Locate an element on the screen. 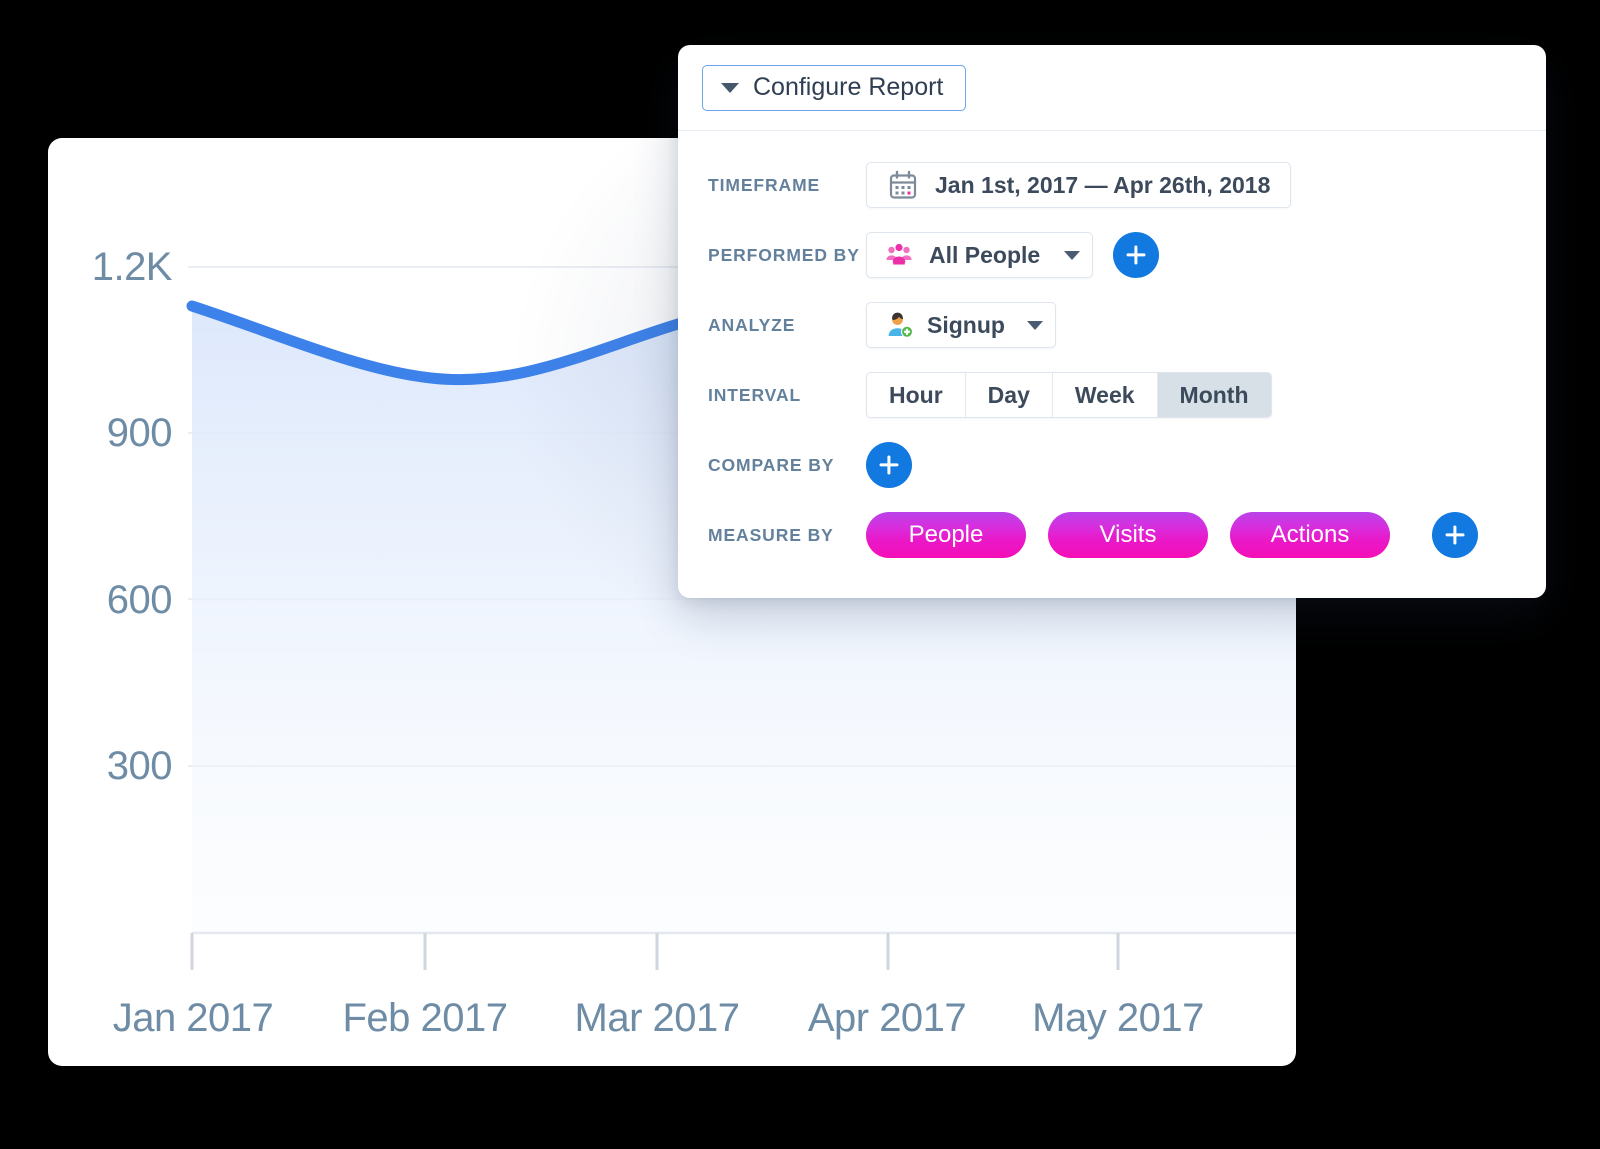 This screenshot has height=1149, width=1600. row-timeframe: TIMEFRAME Jan 1st, 2017 — Apr 26th, 2018 is located at coordinates (1127, 185).